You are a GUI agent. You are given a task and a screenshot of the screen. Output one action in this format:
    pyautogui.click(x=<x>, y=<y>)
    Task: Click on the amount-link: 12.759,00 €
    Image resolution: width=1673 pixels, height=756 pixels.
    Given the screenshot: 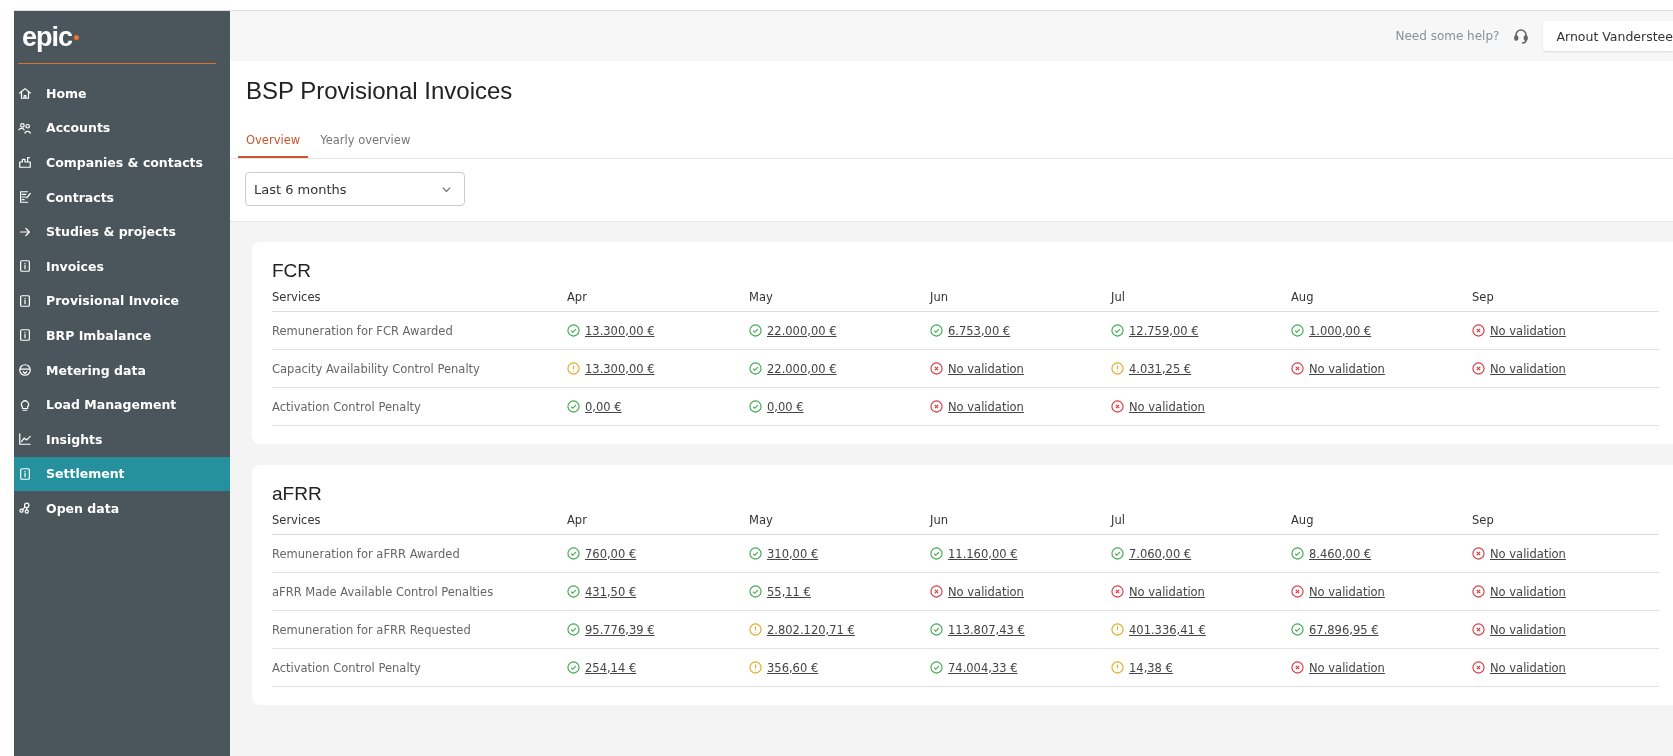 What is the action you would take?
    pyautogui.click(x=1164, y=330)
    